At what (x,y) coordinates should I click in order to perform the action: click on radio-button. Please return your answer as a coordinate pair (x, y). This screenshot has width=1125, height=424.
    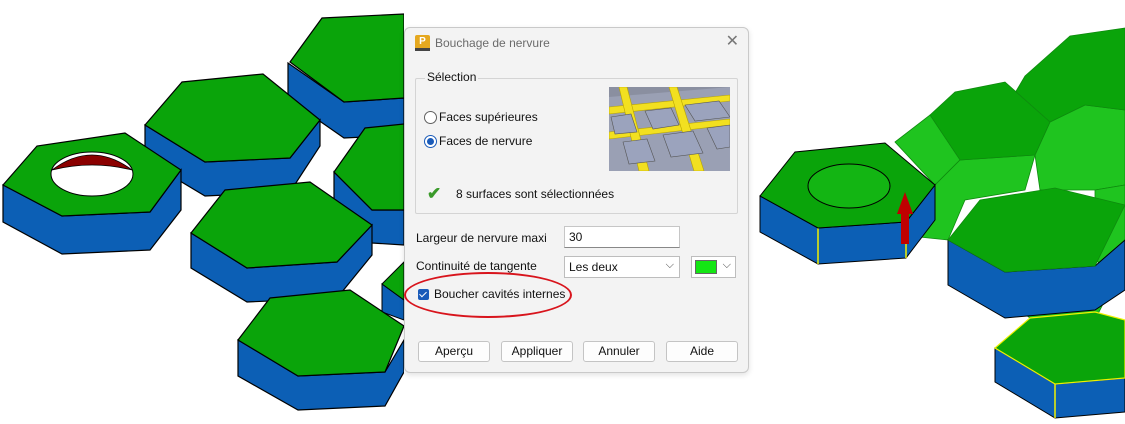
    Looking at the image, I should click on (430, 117).